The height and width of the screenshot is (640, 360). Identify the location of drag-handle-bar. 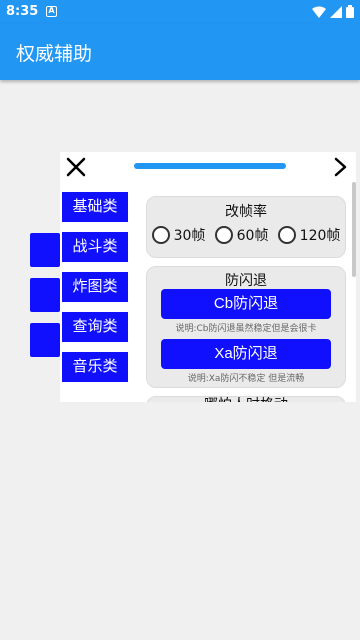
(210, 166).